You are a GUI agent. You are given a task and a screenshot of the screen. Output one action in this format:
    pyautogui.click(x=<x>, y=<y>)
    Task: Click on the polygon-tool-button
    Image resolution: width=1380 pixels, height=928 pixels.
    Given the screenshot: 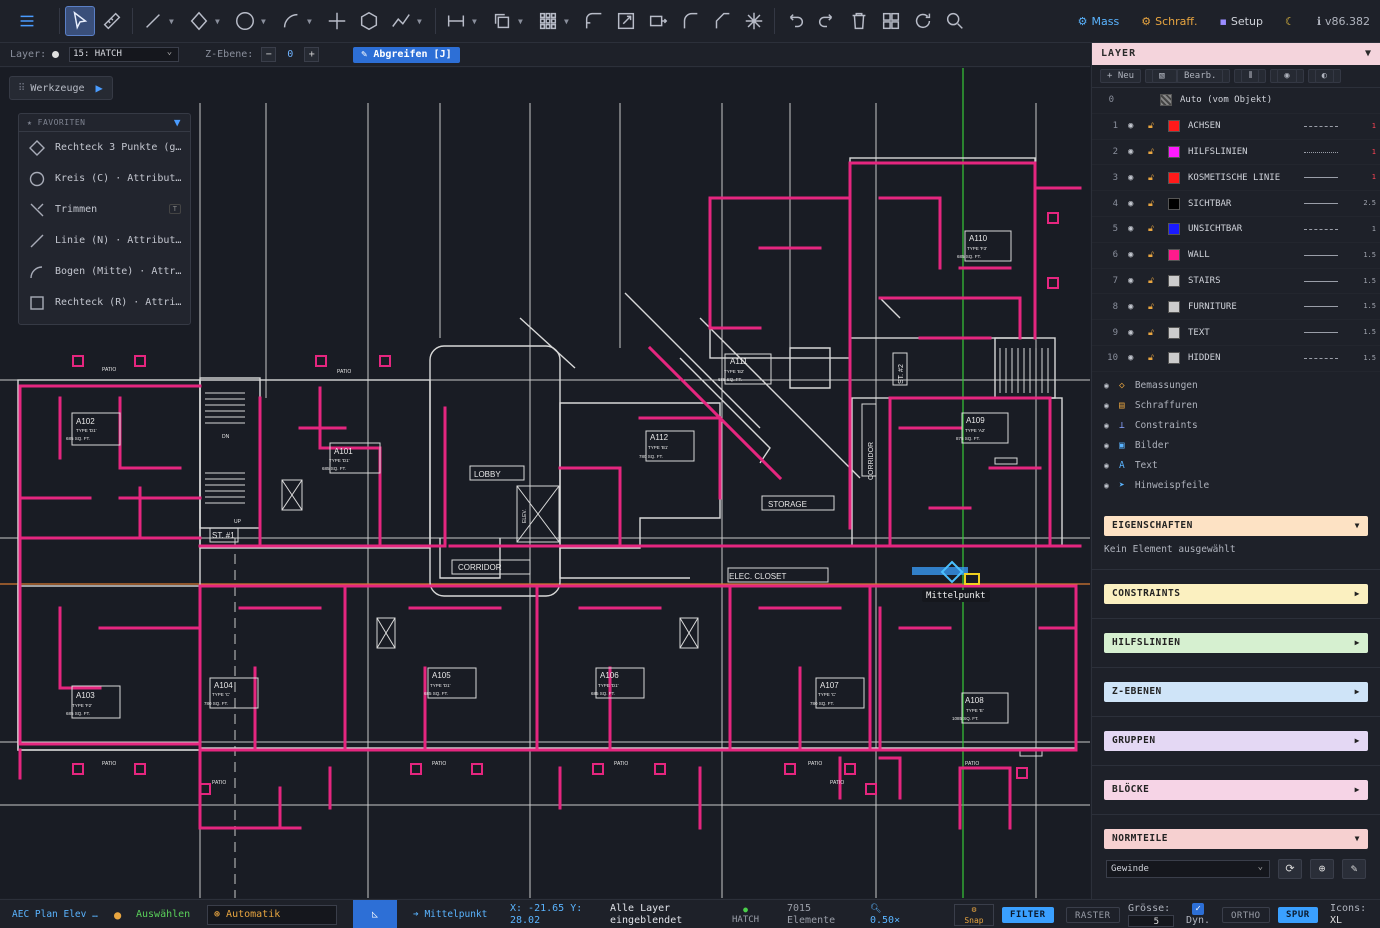 What is the action you would take?
    pyautogui.click(x=369, y=21)
    